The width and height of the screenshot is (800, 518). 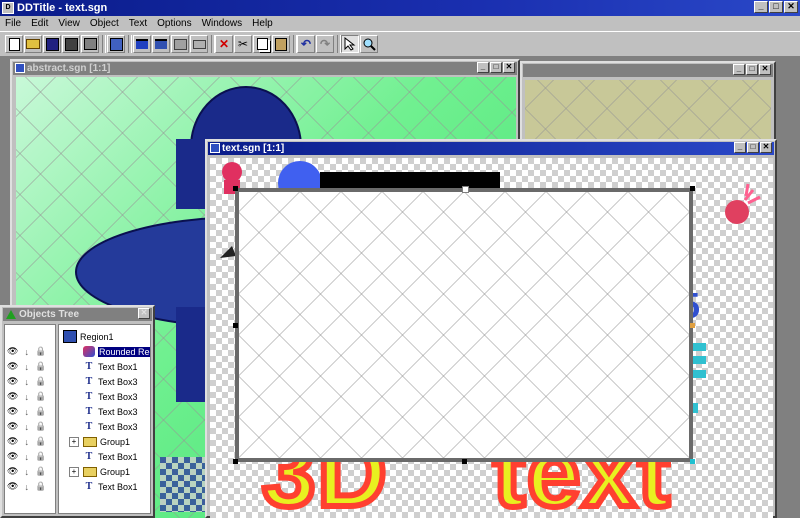 I want to click on menu-text: Text, so click(x=138, y=23).